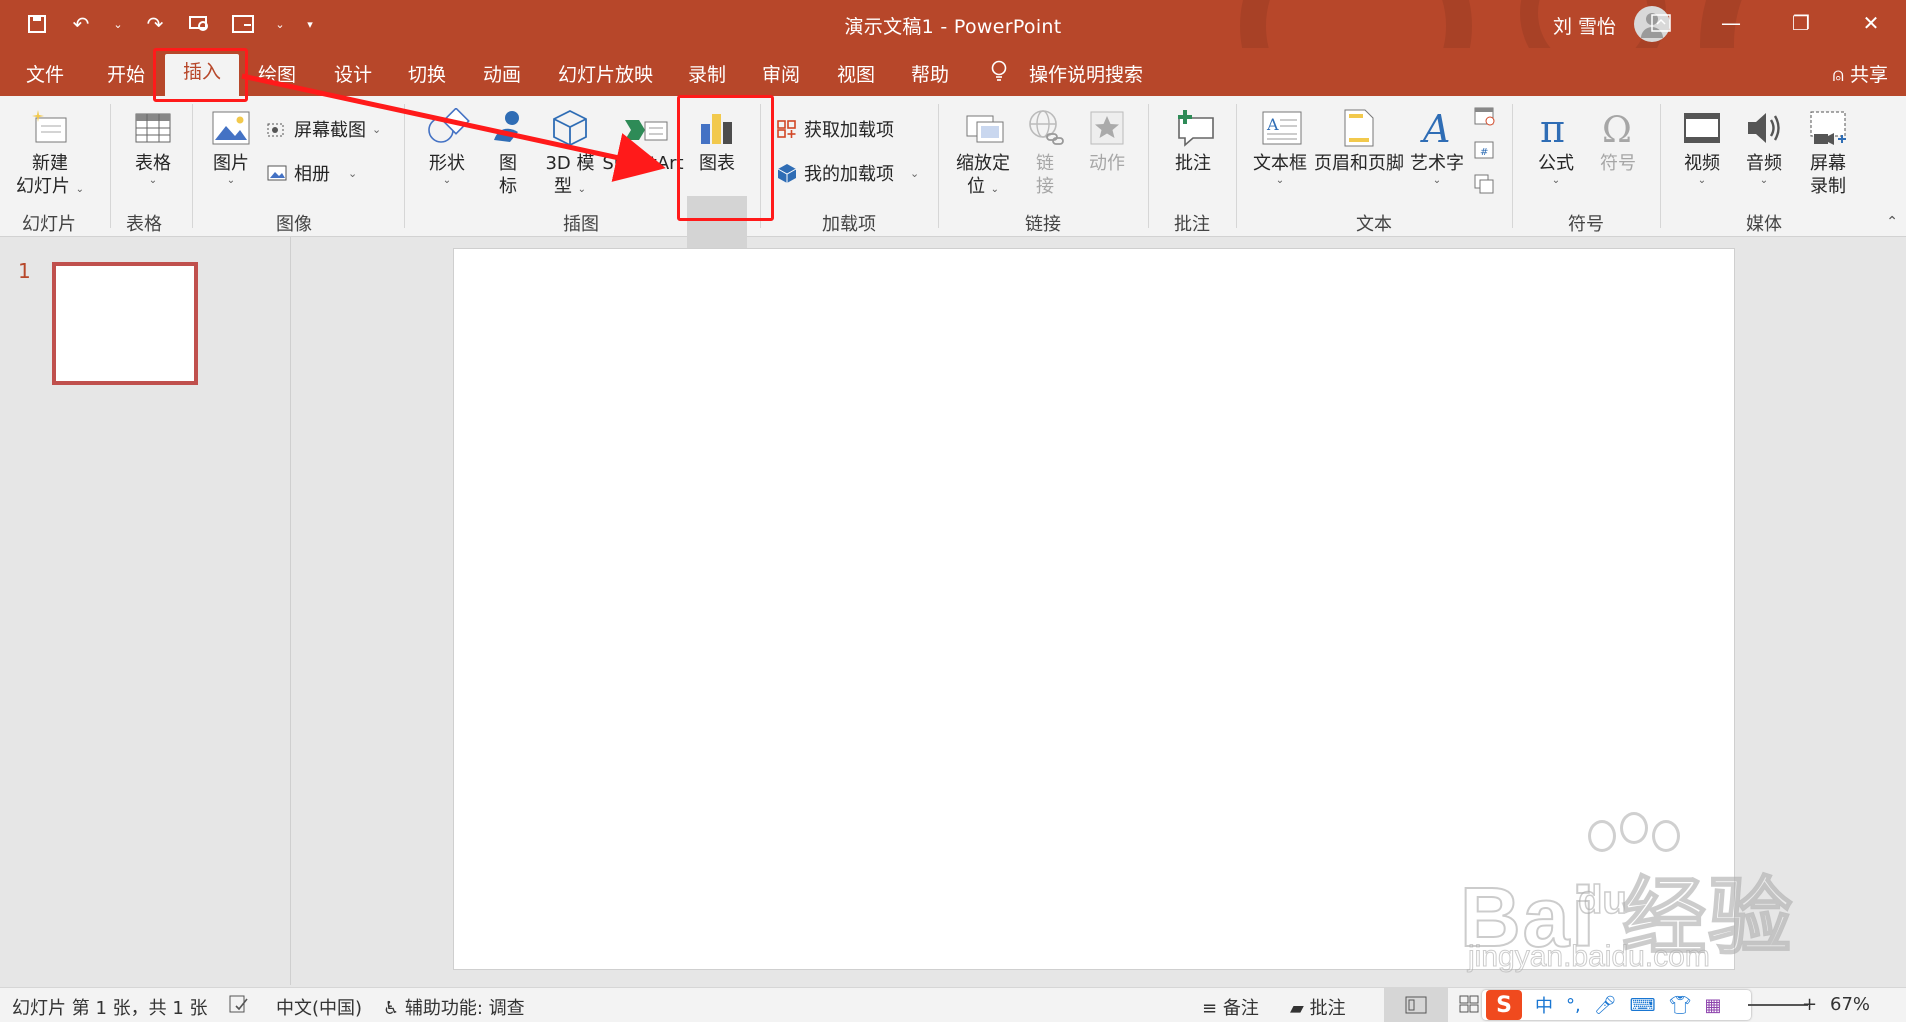 This screenshot has width=1906, height=1022. I want to click on accessibility-label: 辅助功能: 调查, so click(464, 1008).